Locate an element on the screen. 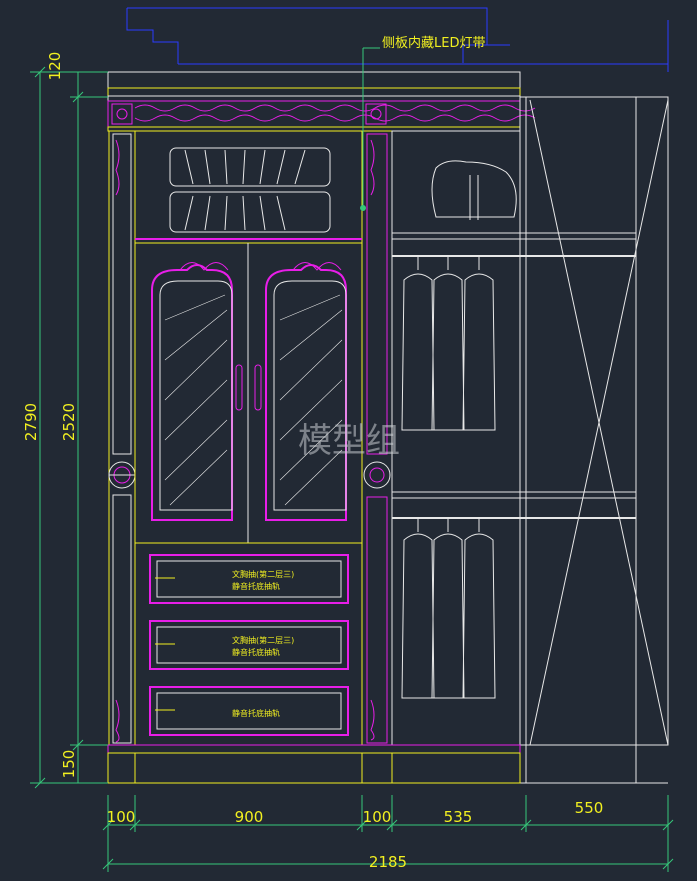 The image size is (697, 881). drawer1-label-line1: 文胸抽(第二层三) is located at coordinates (263, 574).